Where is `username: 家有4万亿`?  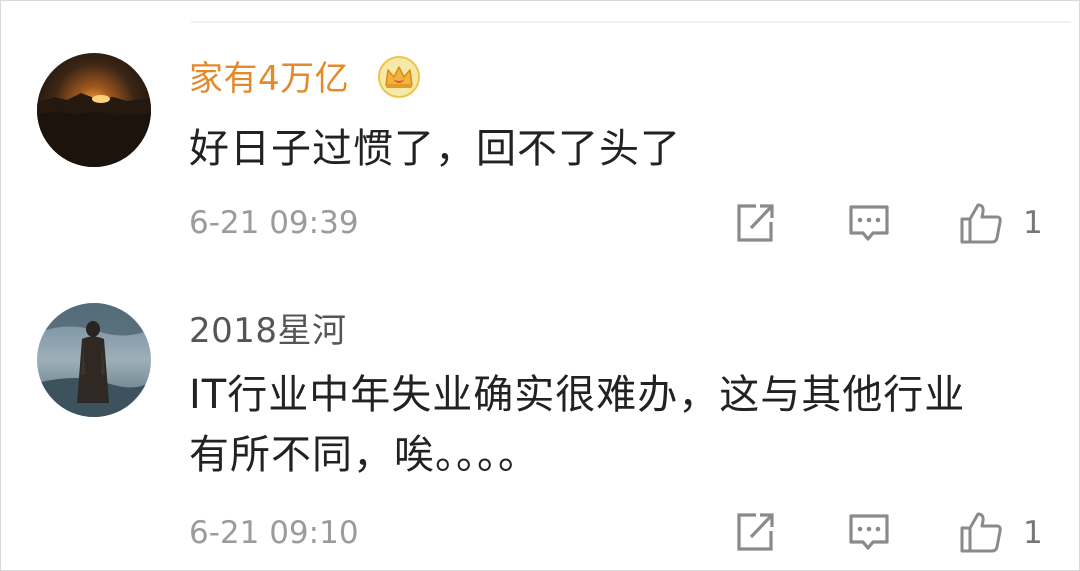 username: 家有4万亿 is located at coordinates (269, 79).